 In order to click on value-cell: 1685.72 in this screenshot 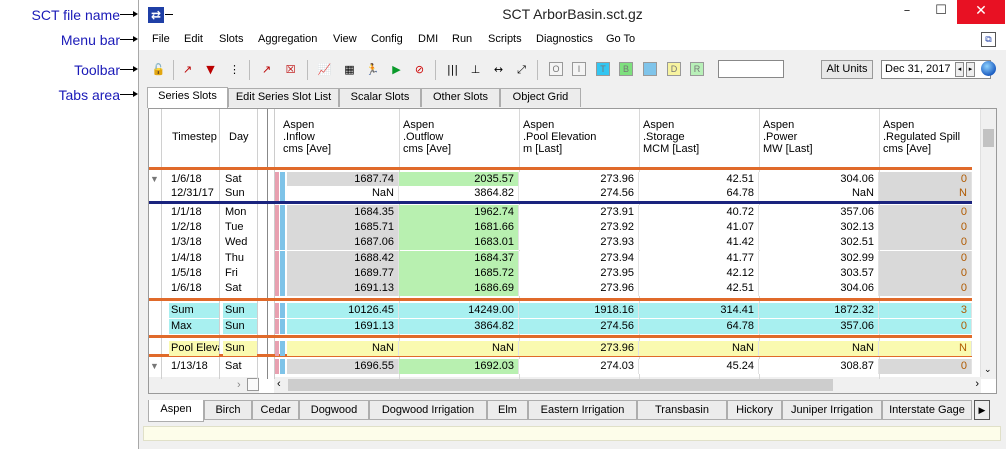, I will do `click(459, 273)`.